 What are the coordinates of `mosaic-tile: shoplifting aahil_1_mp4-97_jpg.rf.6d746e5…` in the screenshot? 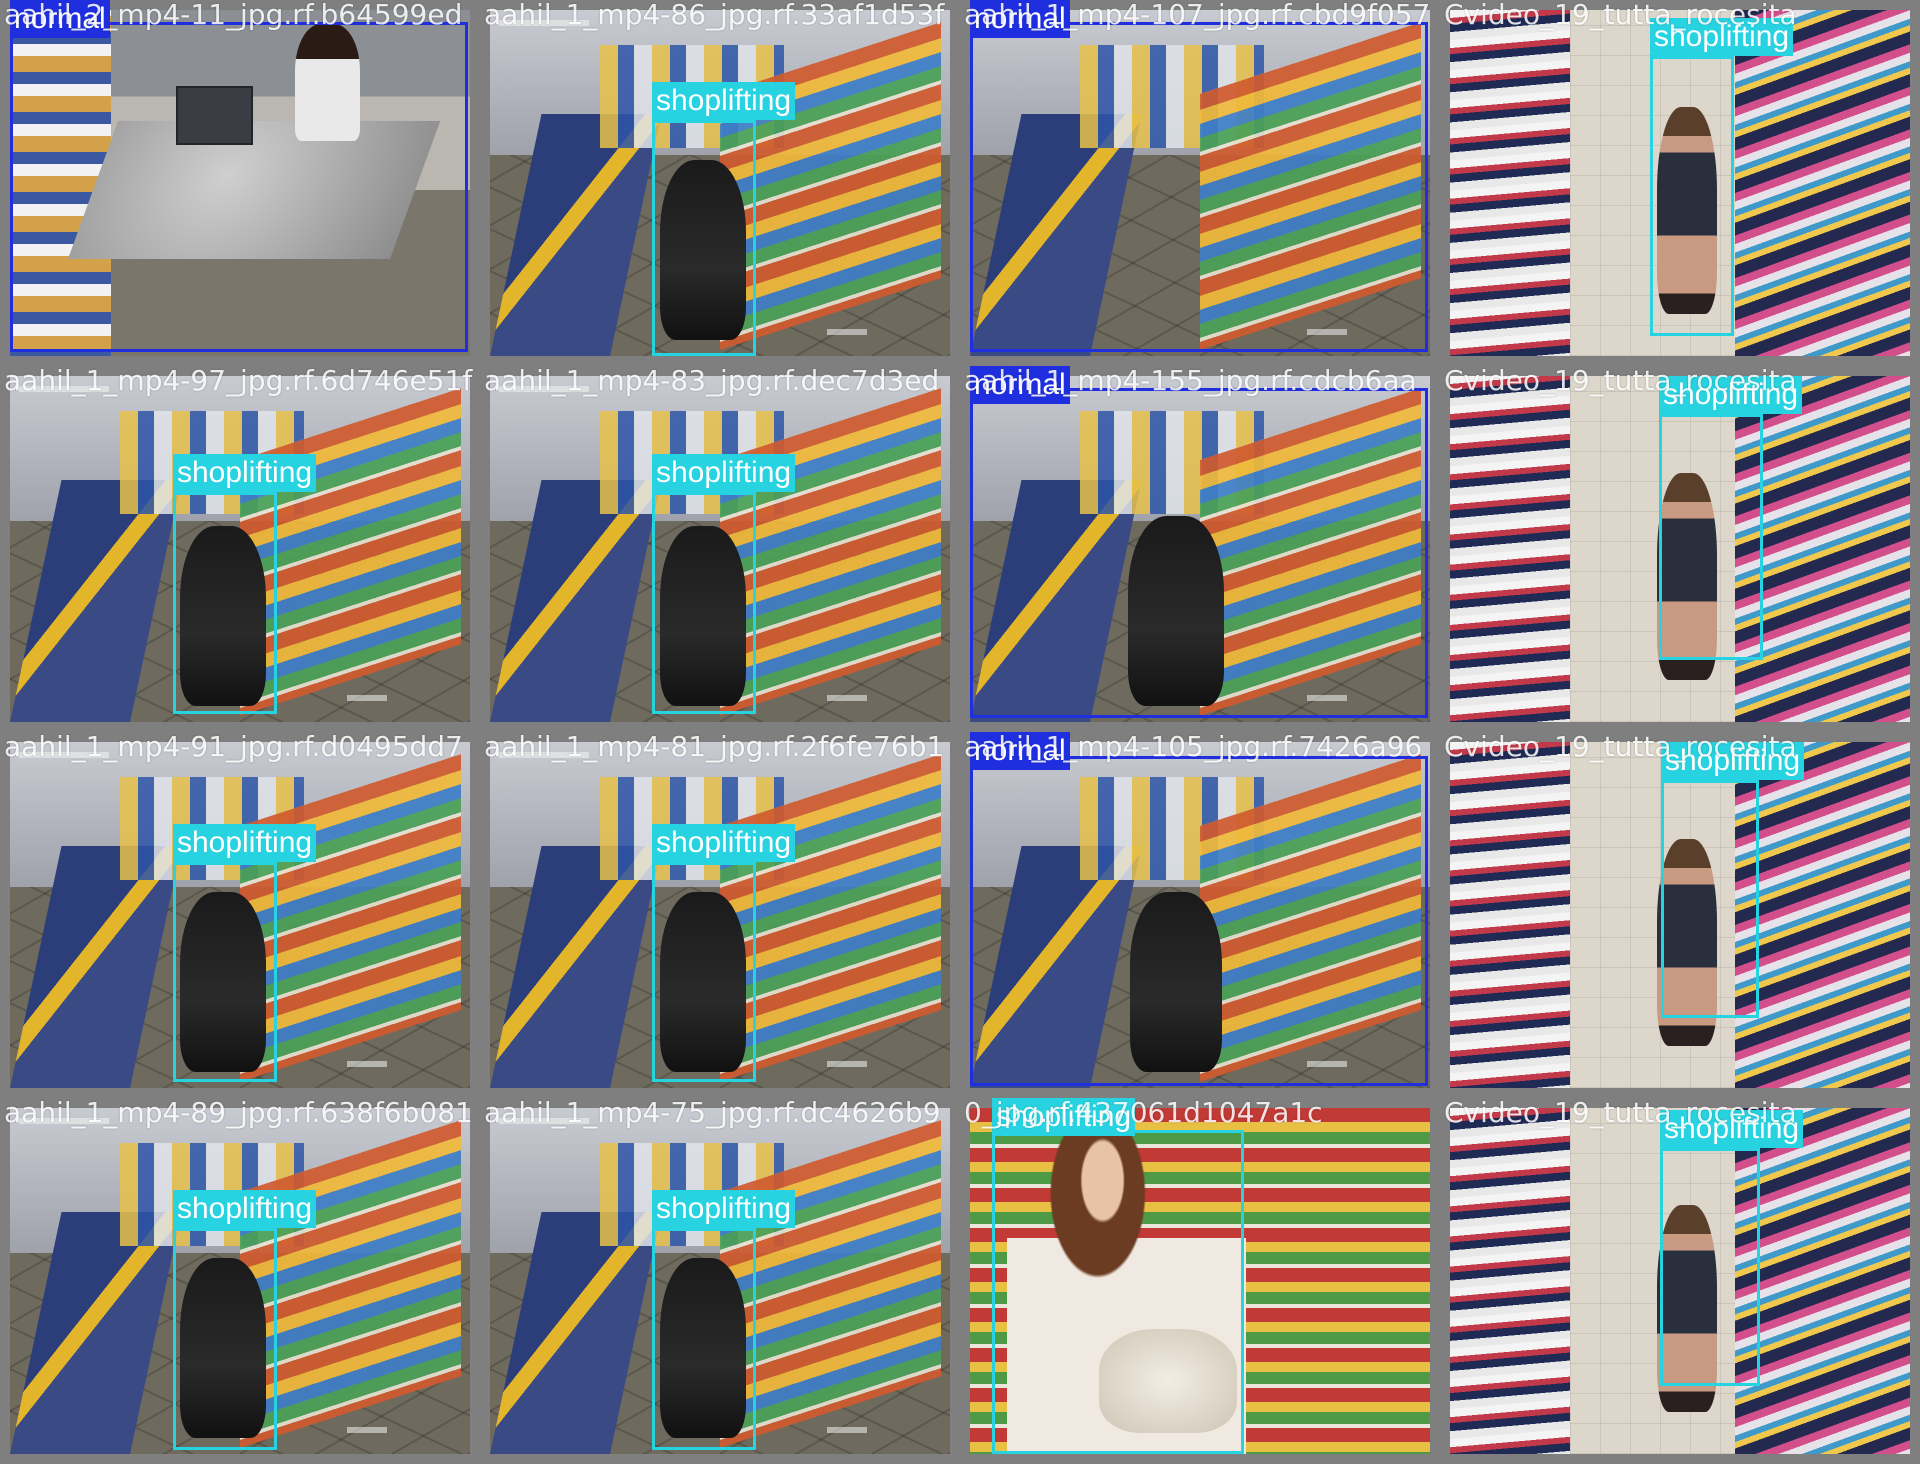 It's located at (240, 549).